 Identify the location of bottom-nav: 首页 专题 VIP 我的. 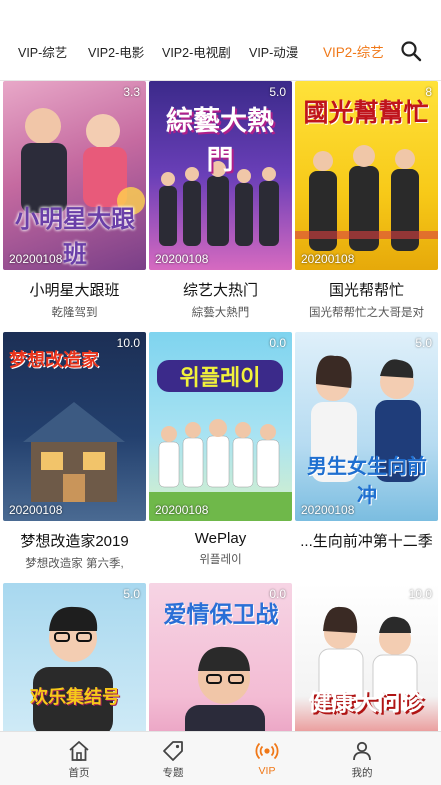
(220, 758).